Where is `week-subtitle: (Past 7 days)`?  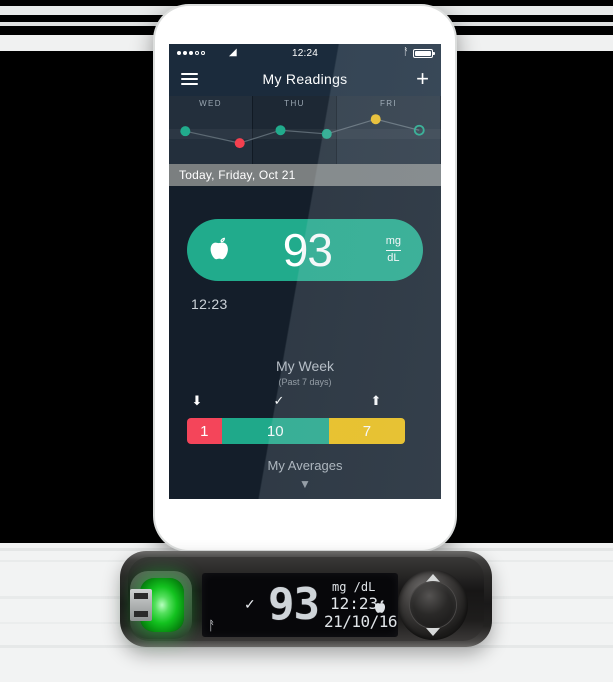
week-subtitle: (Past 7 days) is located at coordinates (305, 382).